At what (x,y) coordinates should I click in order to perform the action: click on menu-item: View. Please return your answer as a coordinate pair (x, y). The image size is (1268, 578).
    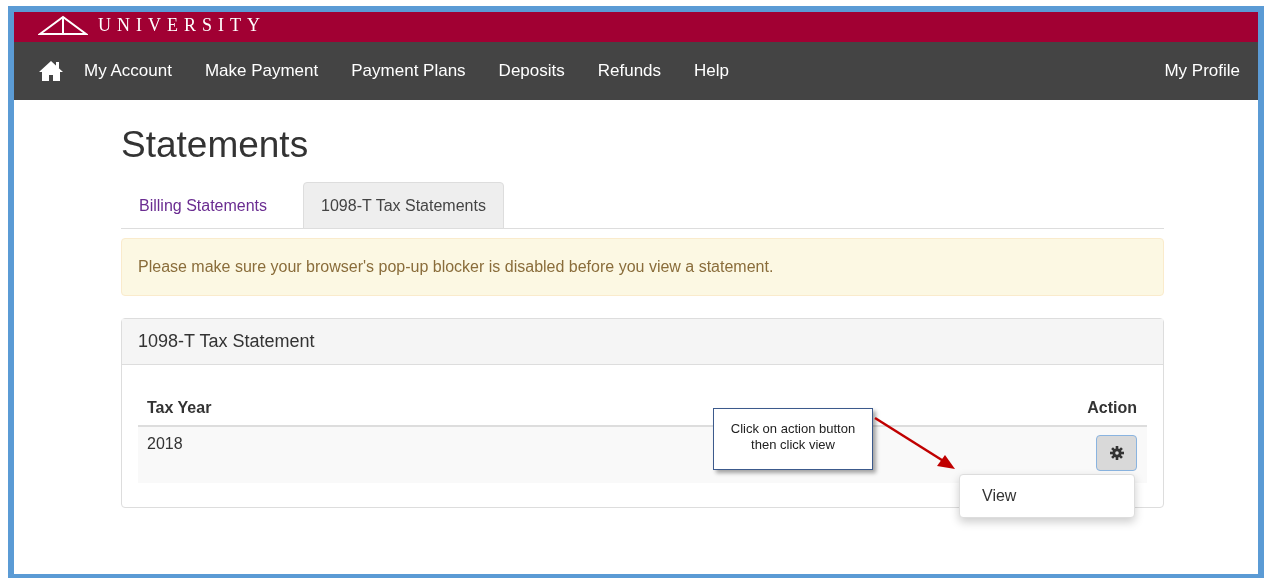
    Looking at the image, I should click on (1047, 496).